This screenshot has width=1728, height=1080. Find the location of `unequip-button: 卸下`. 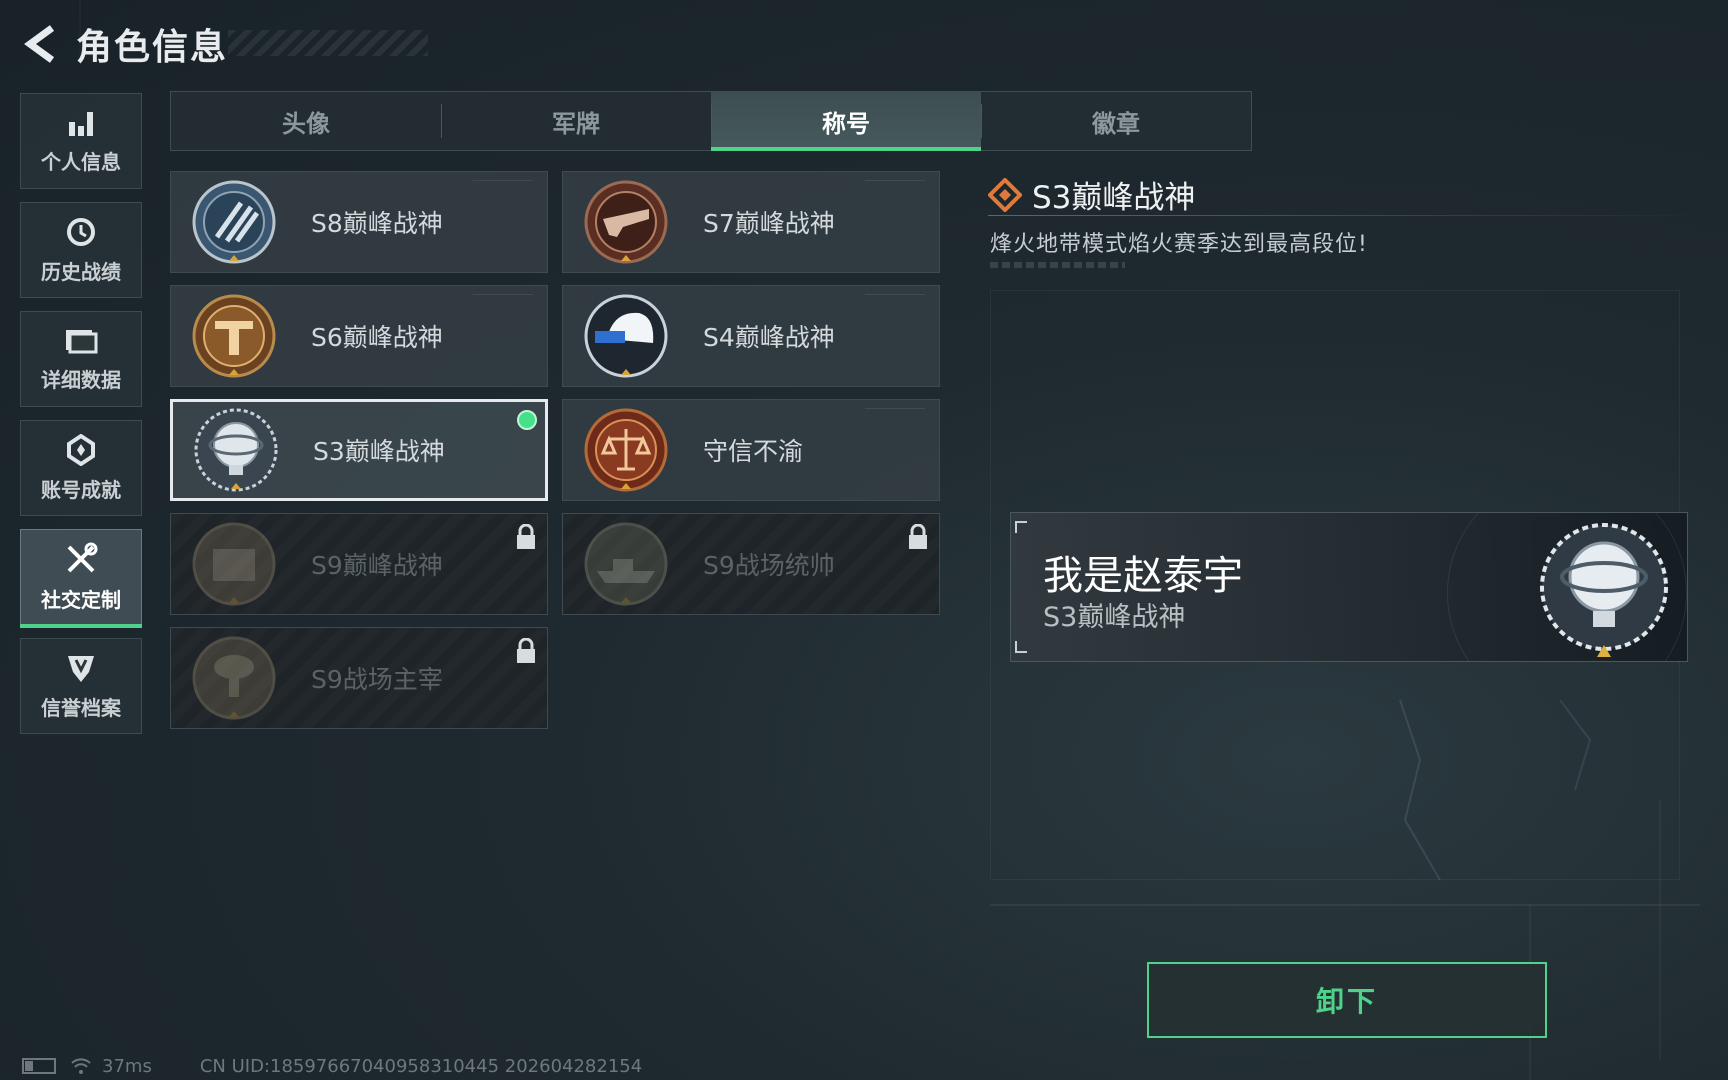

unequip-button: 卸下 is located at coordinates (1347, 1000).